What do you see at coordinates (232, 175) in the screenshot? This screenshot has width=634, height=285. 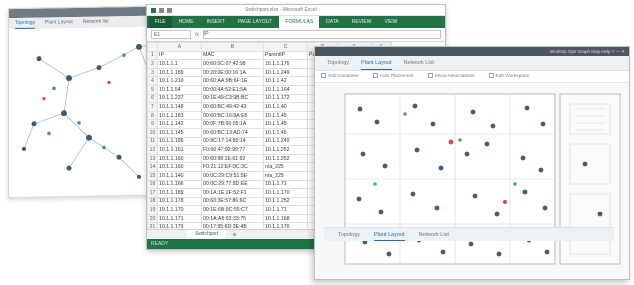 I see `table-cell: 00:0C:29:C9:51:5E` at bounding box center [232, 175].